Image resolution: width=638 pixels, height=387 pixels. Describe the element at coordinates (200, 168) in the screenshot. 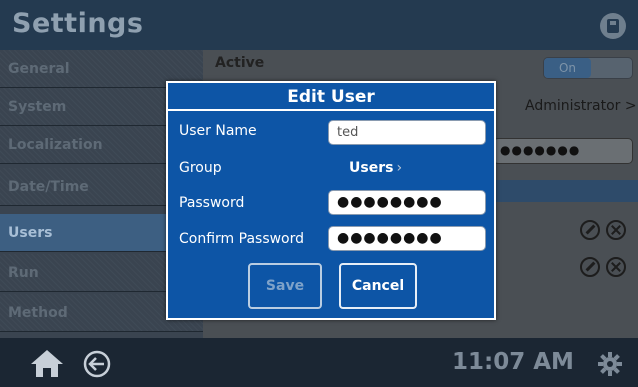

I see `group-label: Group` at that location.